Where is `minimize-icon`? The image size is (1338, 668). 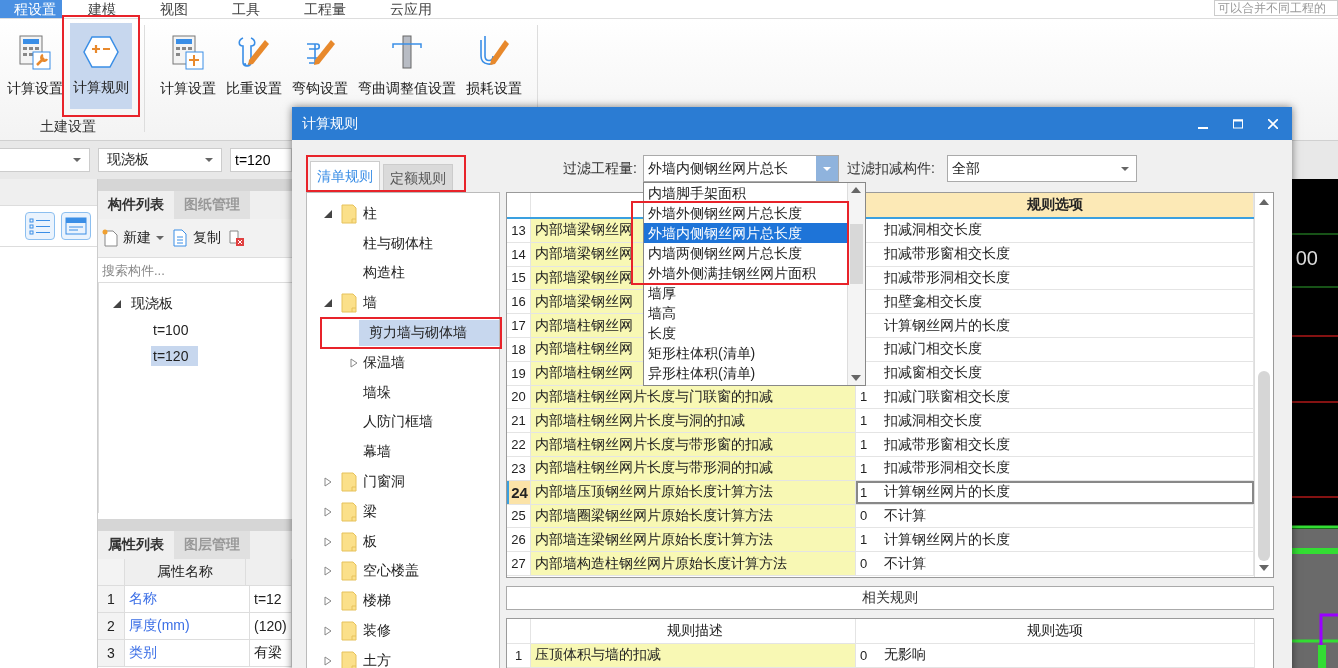 minimize-icon is located at coordinates (1203, 127).